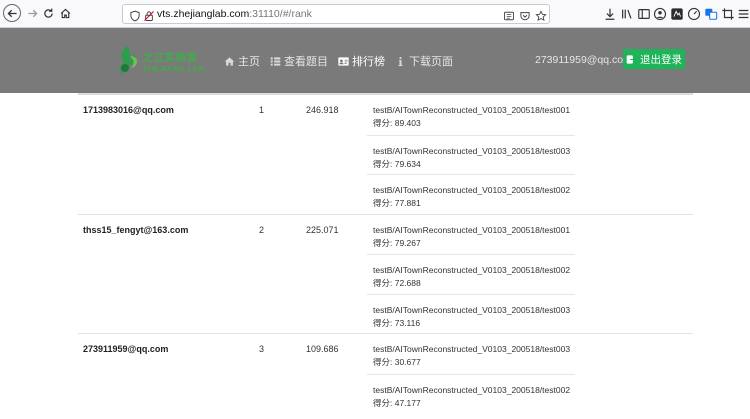  I want to click on reload-icon, so click(48, 13).